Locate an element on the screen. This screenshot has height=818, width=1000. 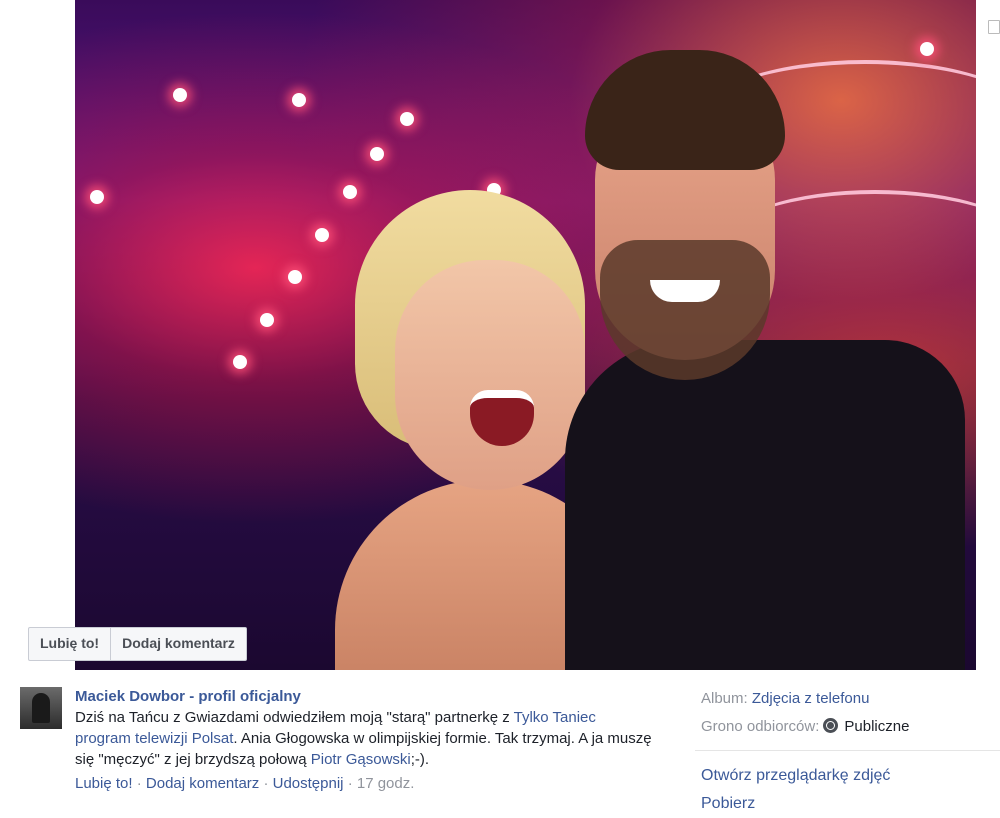
divider is located at coordinates (847, 750).